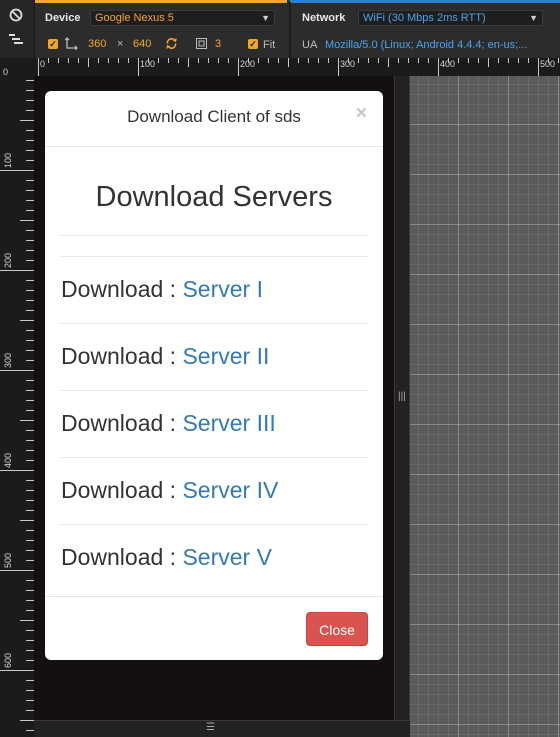 The image size is (560, 737). I want to click on height-resize-handle: ☰, so click(222, 728).